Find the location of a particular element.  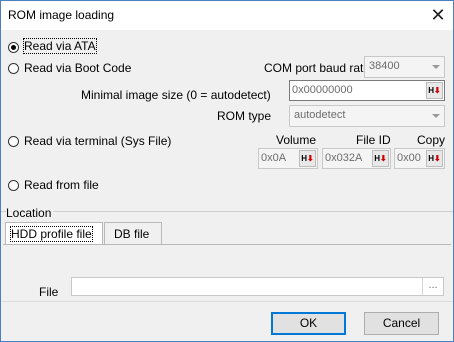

rom-type-value: autodetect is located at coordinates (320, 115).